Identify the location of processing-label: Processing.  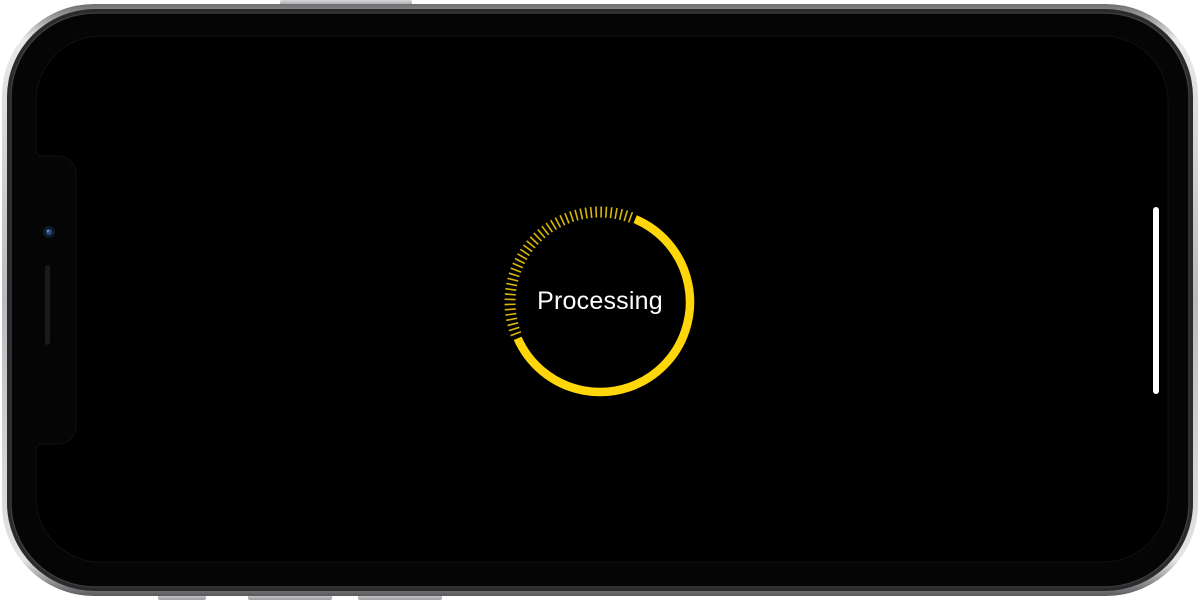
(600, 301).